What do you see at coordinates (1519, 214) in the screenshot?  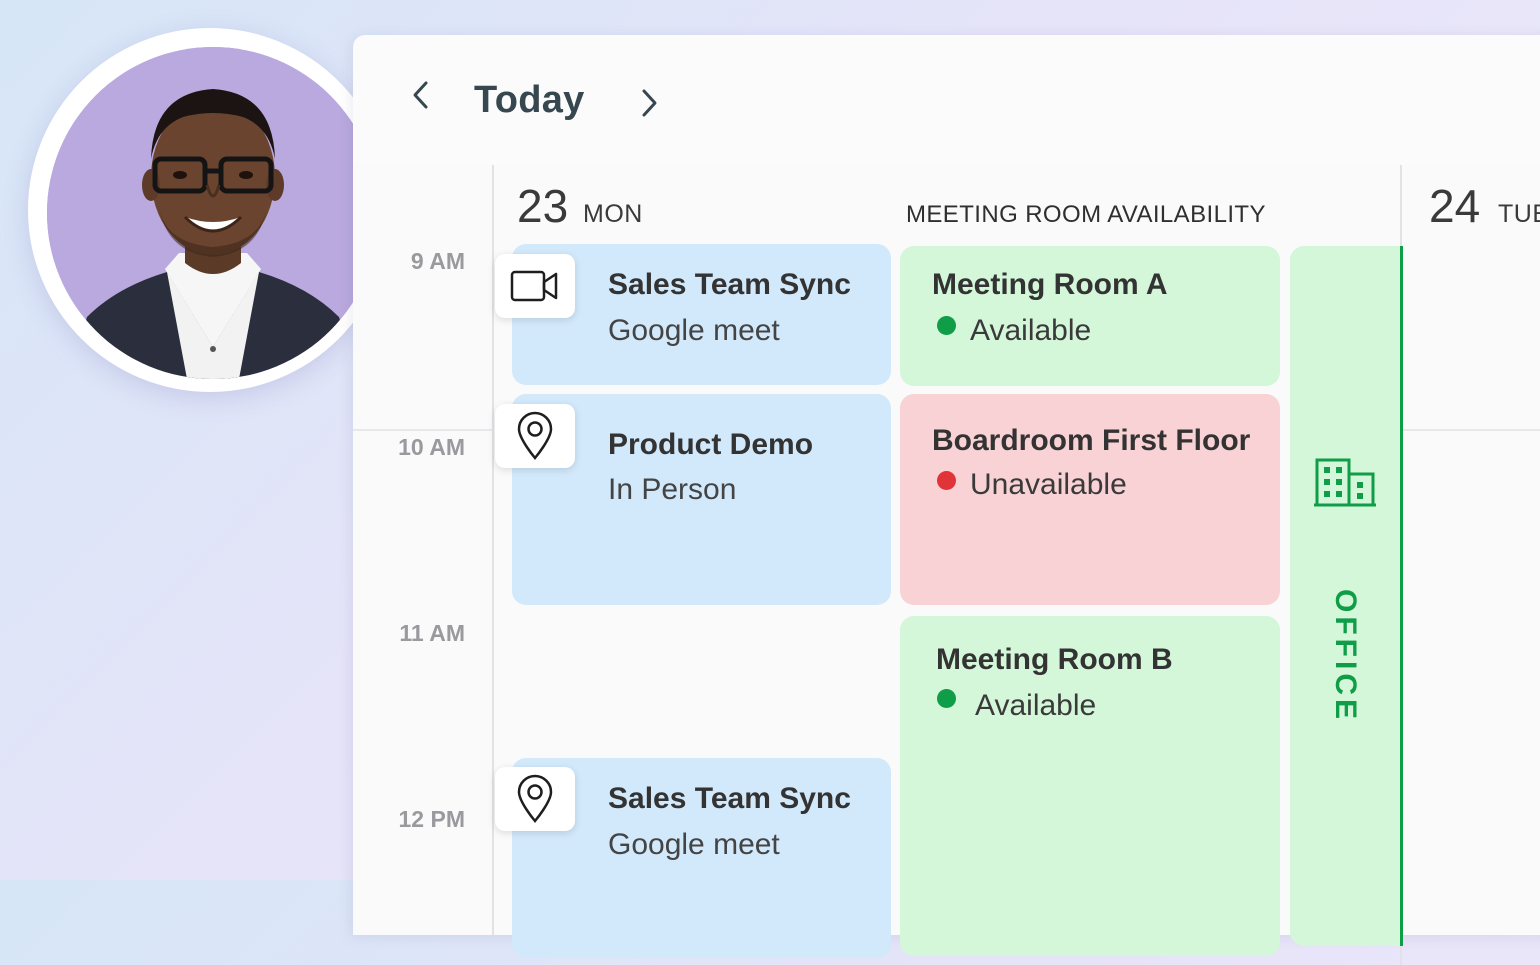 I see `day-name-tue: TUE` at bounding box center [1519, 214].